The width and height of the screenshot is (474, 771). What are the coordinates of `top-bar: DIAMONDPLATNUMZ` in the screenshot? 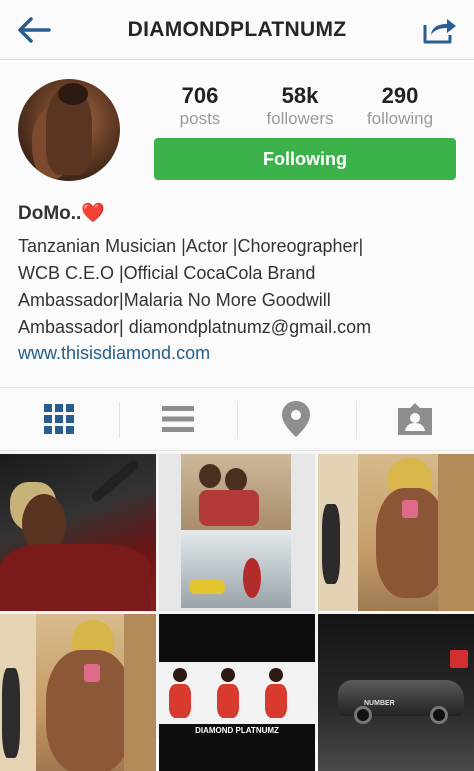 It's located at (237, 30).